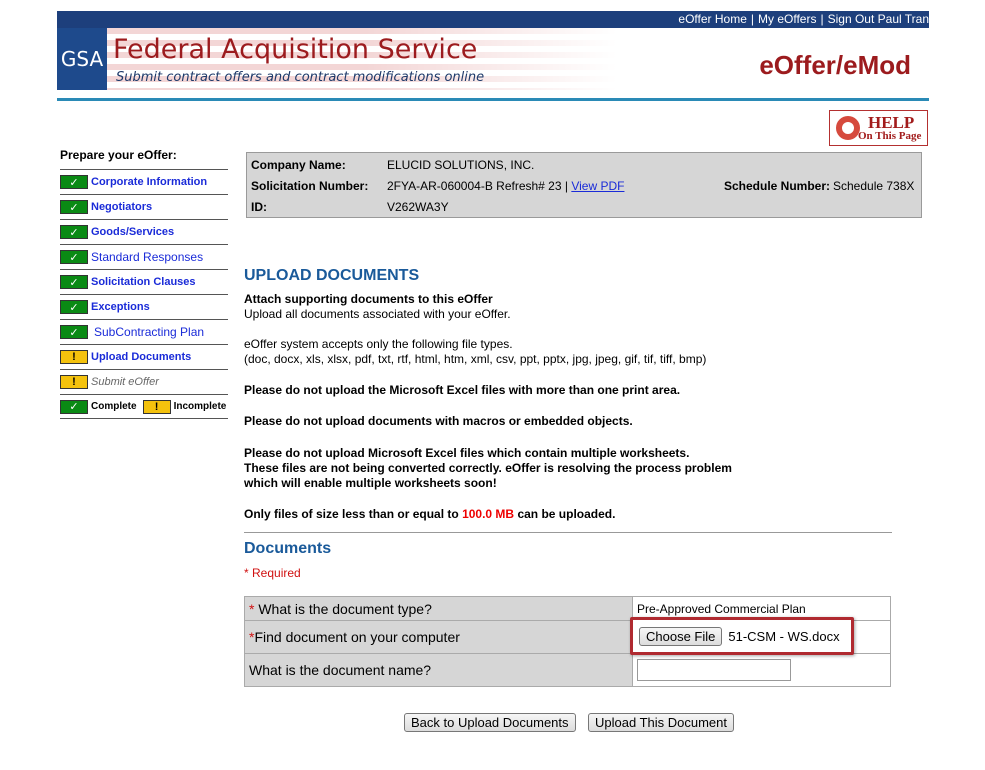 The image size is (985, 770). I want to click on sidebar-item-standard-responses: ✓ Standard Responses, so click(144, 257).